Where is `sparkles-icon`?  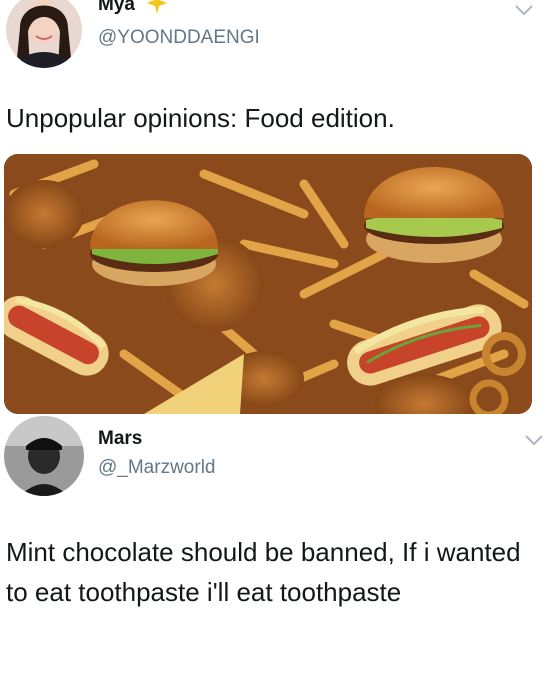 sparkles-icon is located at coordinates (157, 9).